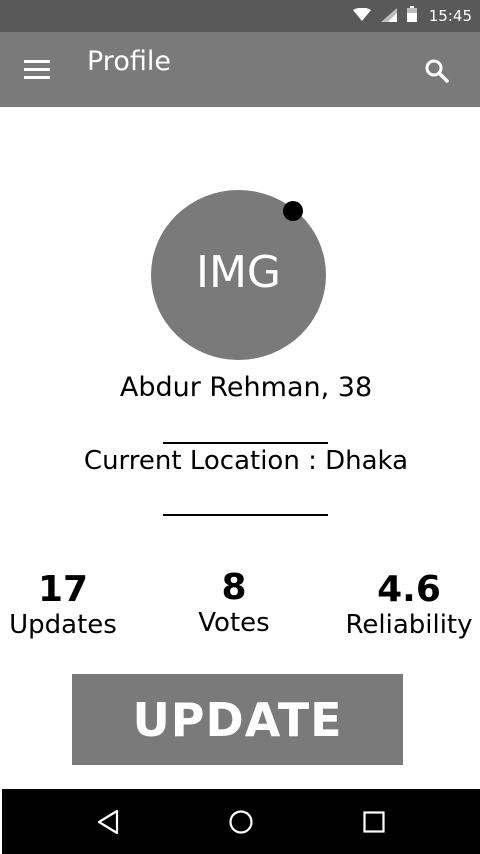  What do you see at coordinates (409, 589) in the screenshot?
I see `stat-value: 4.6` at bounding box center [409, 589].